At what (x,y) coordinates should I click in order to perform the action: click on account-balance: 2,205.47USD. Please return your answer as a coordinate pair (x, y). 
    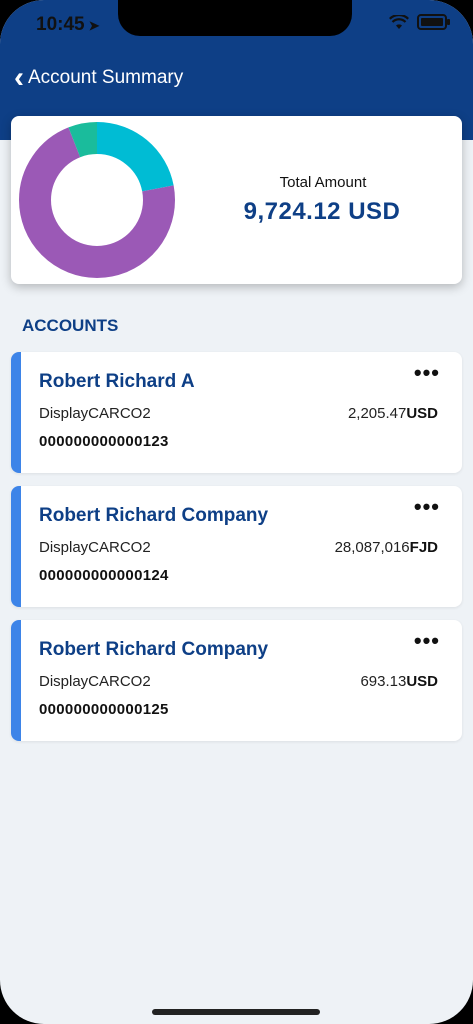
    Looking at the image, I should click on (393, 413).